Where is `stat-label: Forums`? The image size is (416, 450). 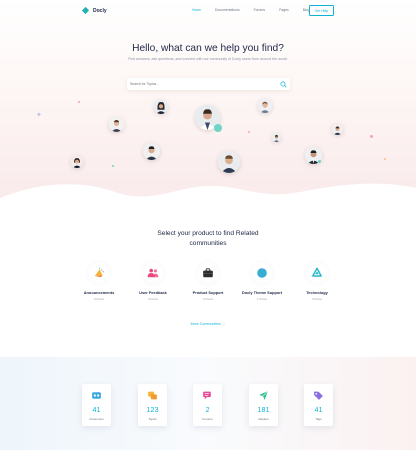
stat-label: Forums is located at coordinates (207, 419).